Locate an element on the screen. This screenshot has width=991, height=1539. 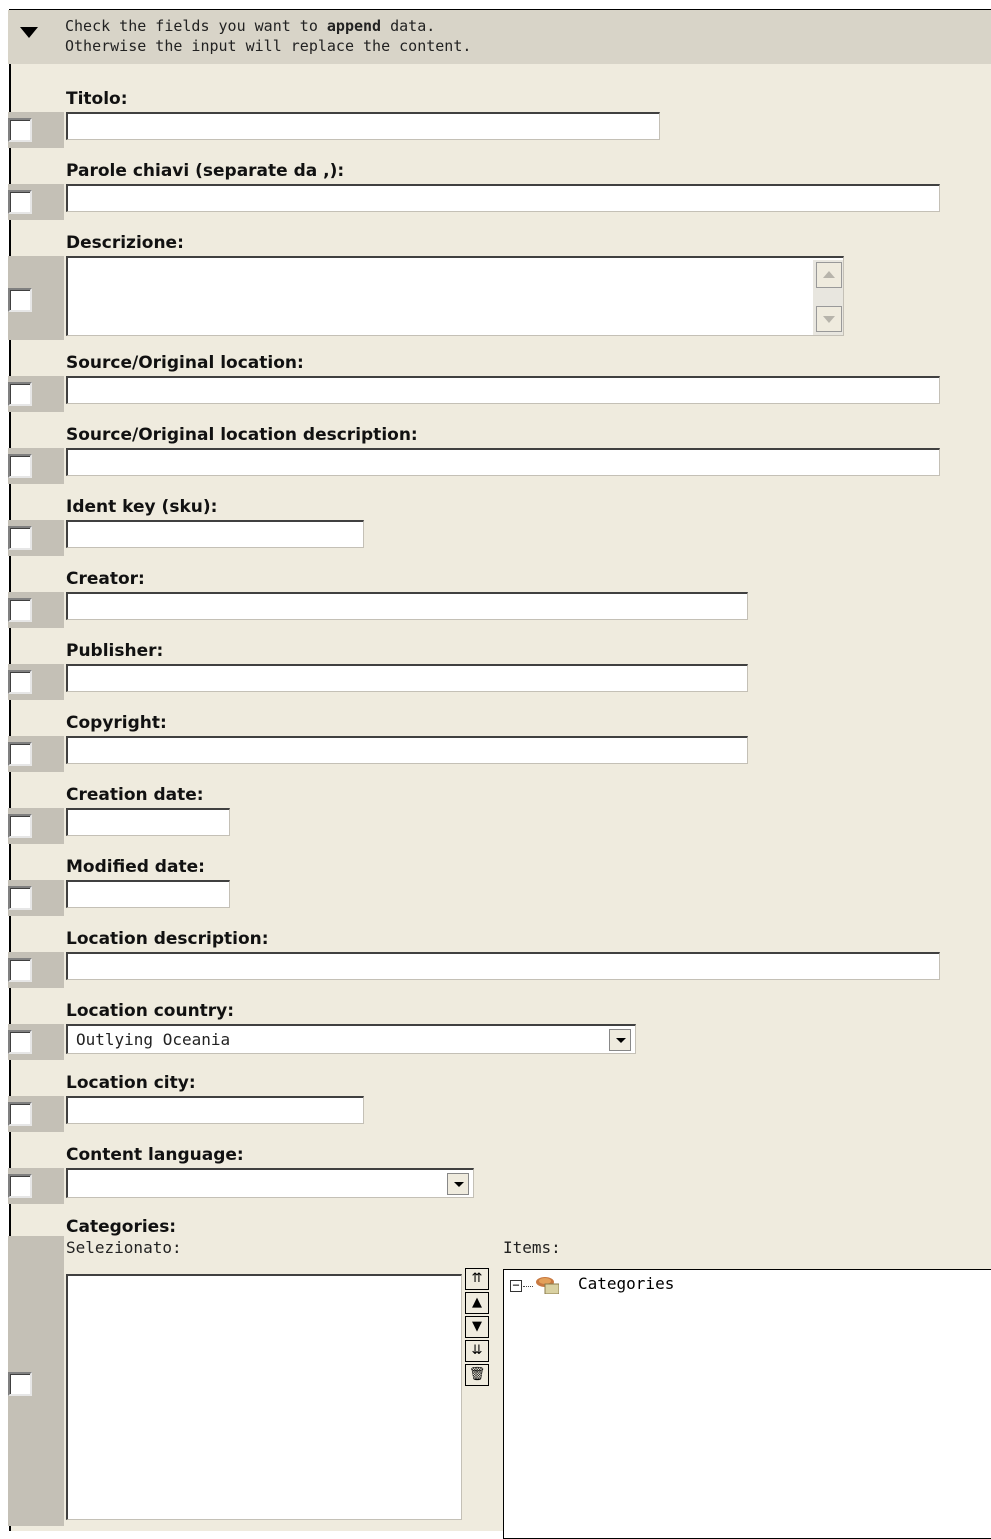
field-source-location-description: Source/Original location description: is located at coordinates (495, 454).